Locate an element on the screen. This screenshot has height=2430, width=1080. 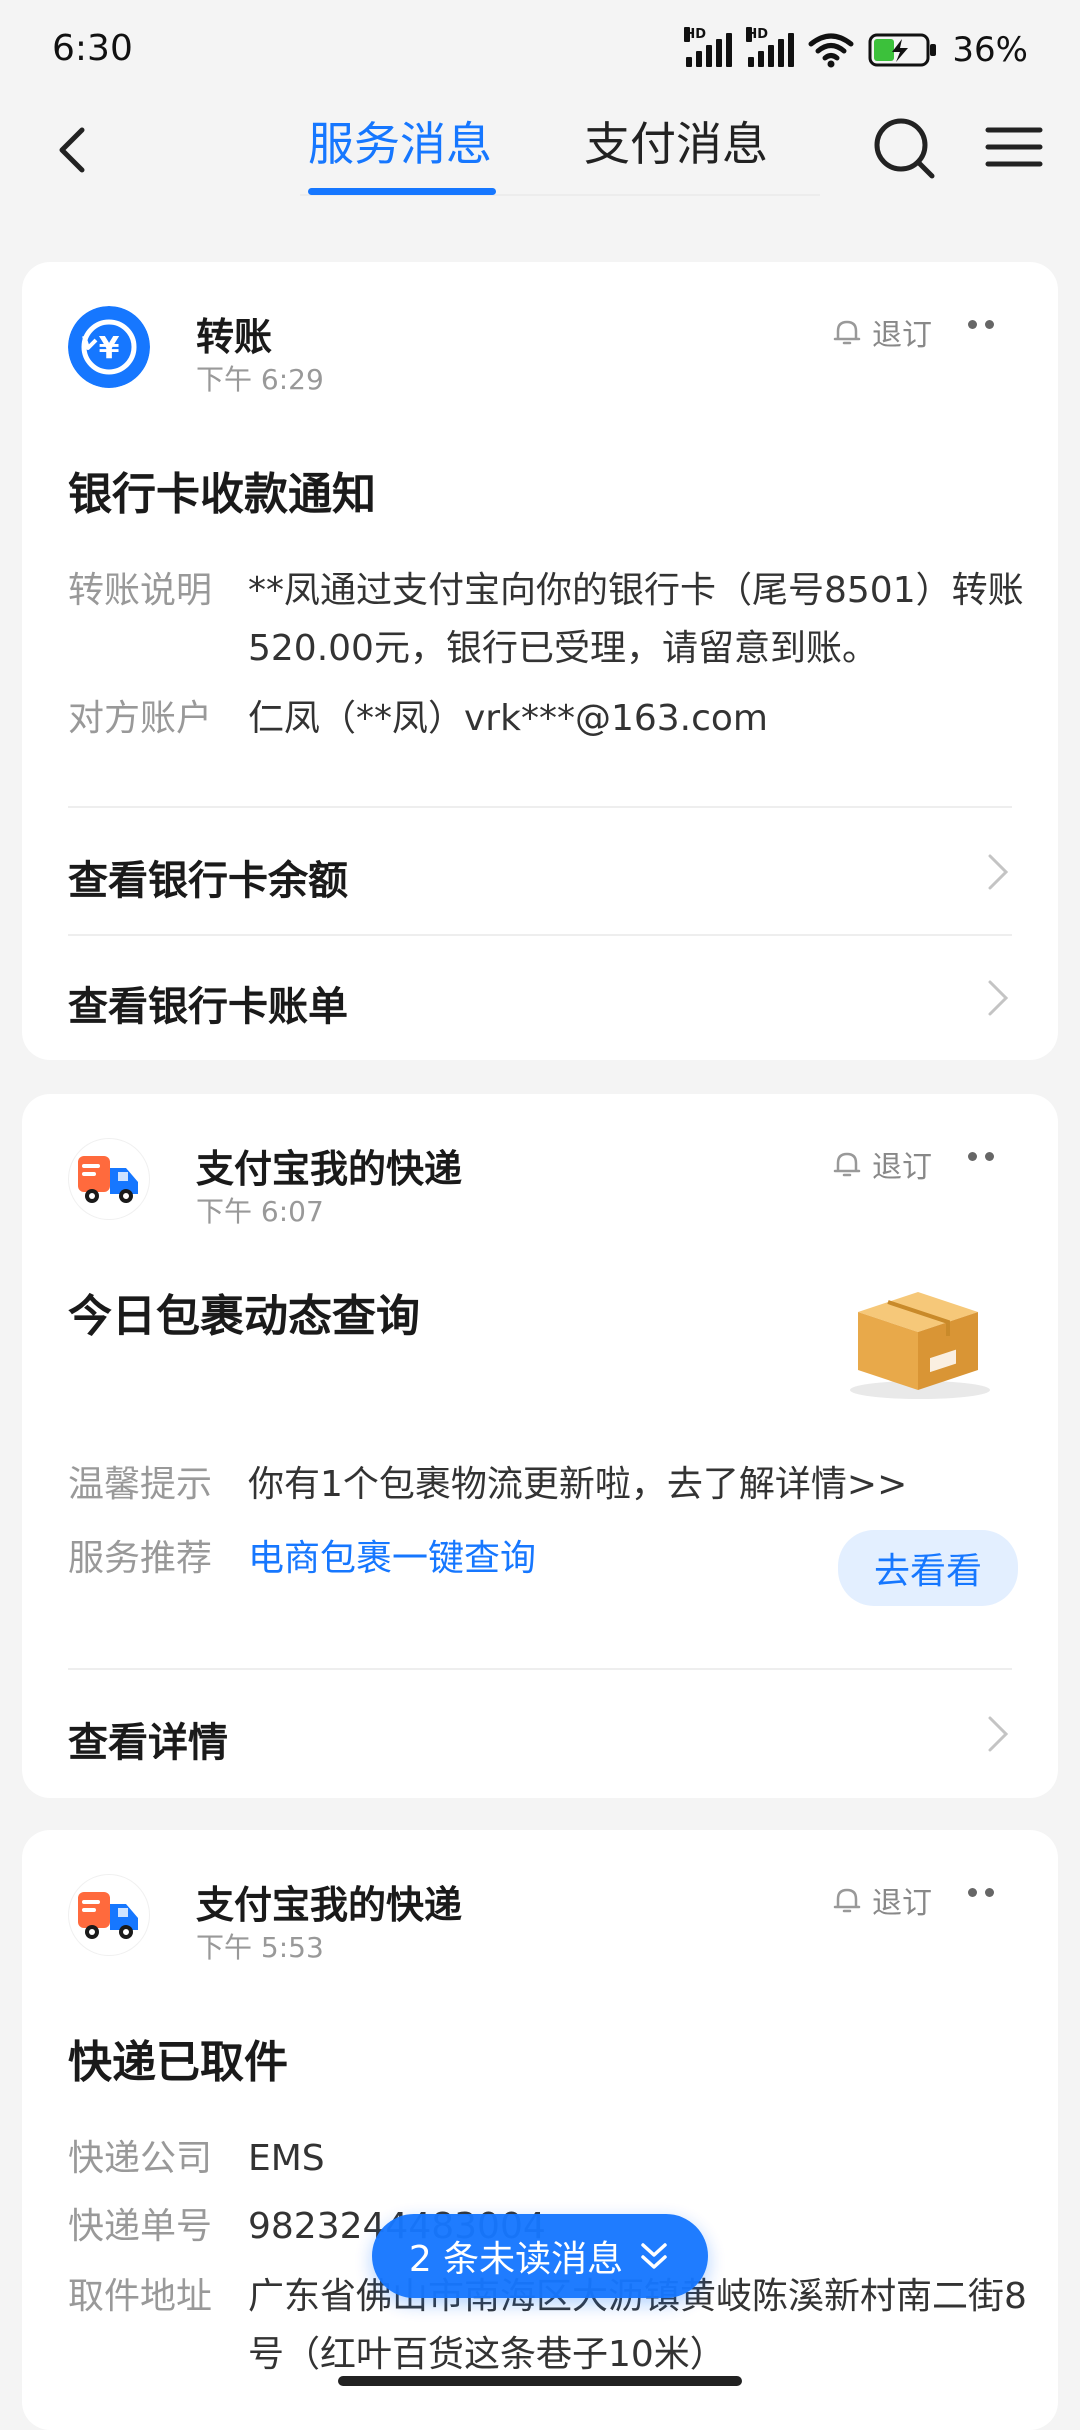
detail-key: 对方账户 is located at coordinates (140, 718).